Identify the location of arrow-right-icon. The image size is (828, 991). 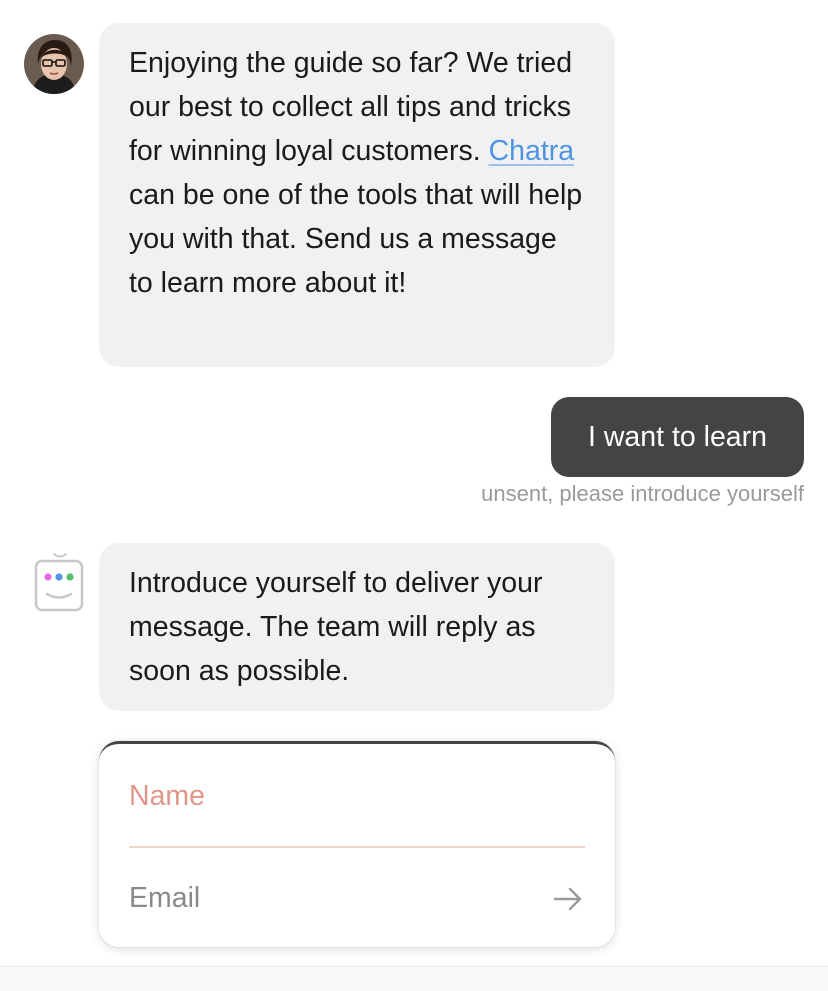
(568, 899).